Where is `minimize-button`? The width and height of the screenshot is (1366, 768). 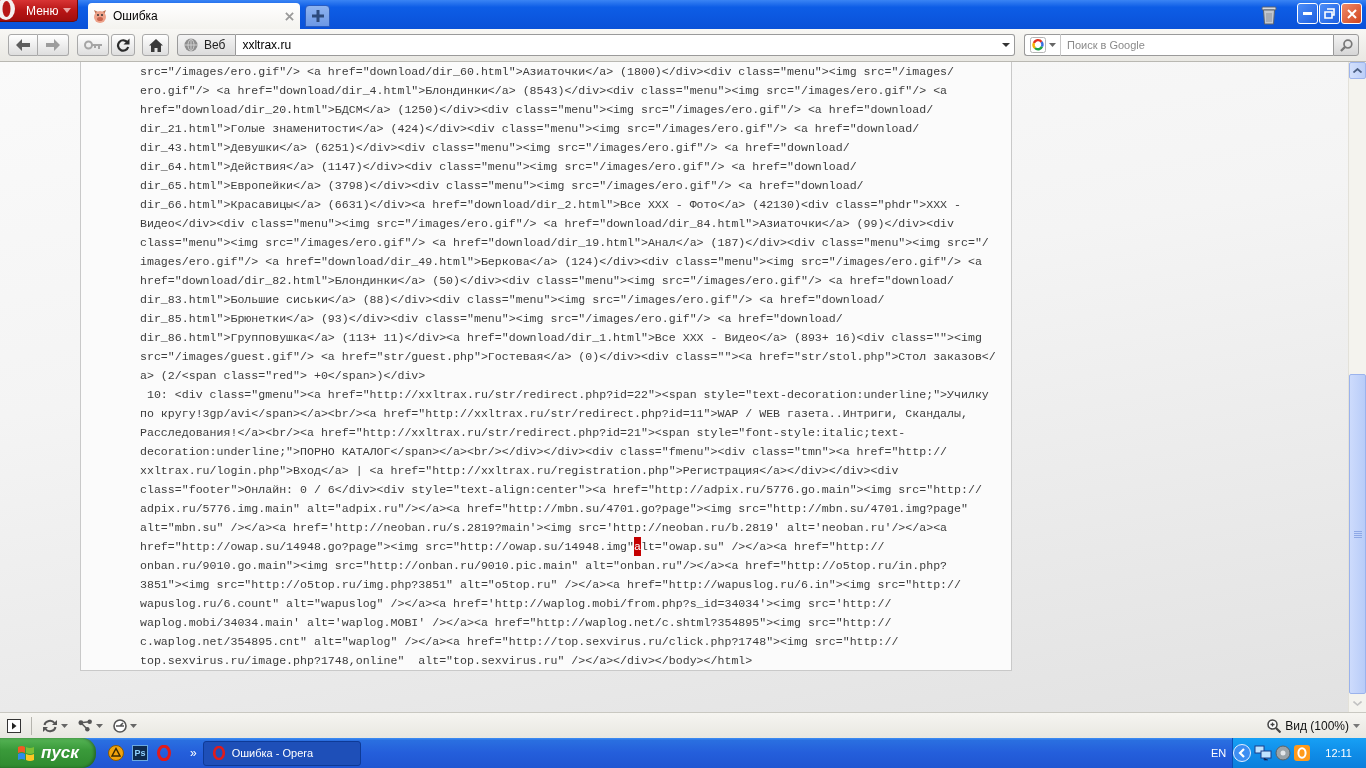 minimize-button is located at coordinates (1307, 13).